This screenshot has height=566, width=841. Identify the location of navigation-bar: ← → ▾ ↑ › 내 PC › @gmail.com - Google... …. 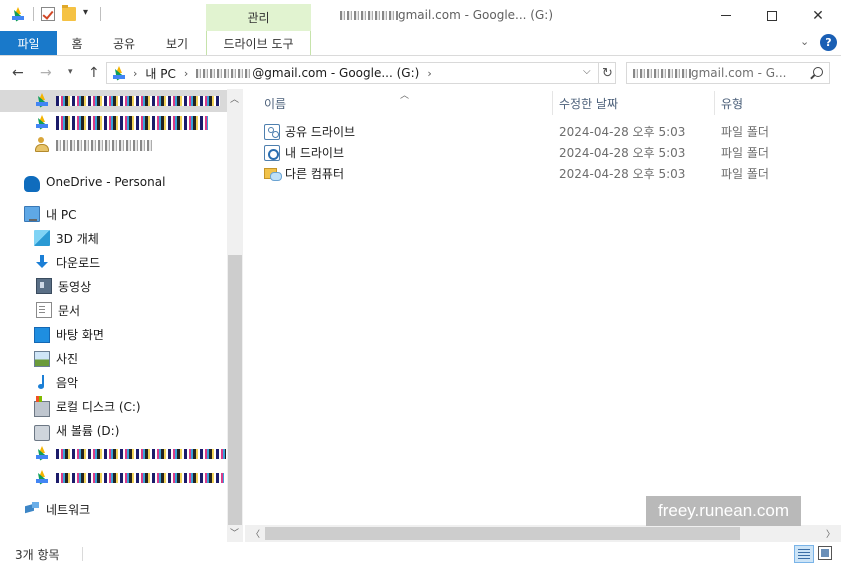
(420, 73).